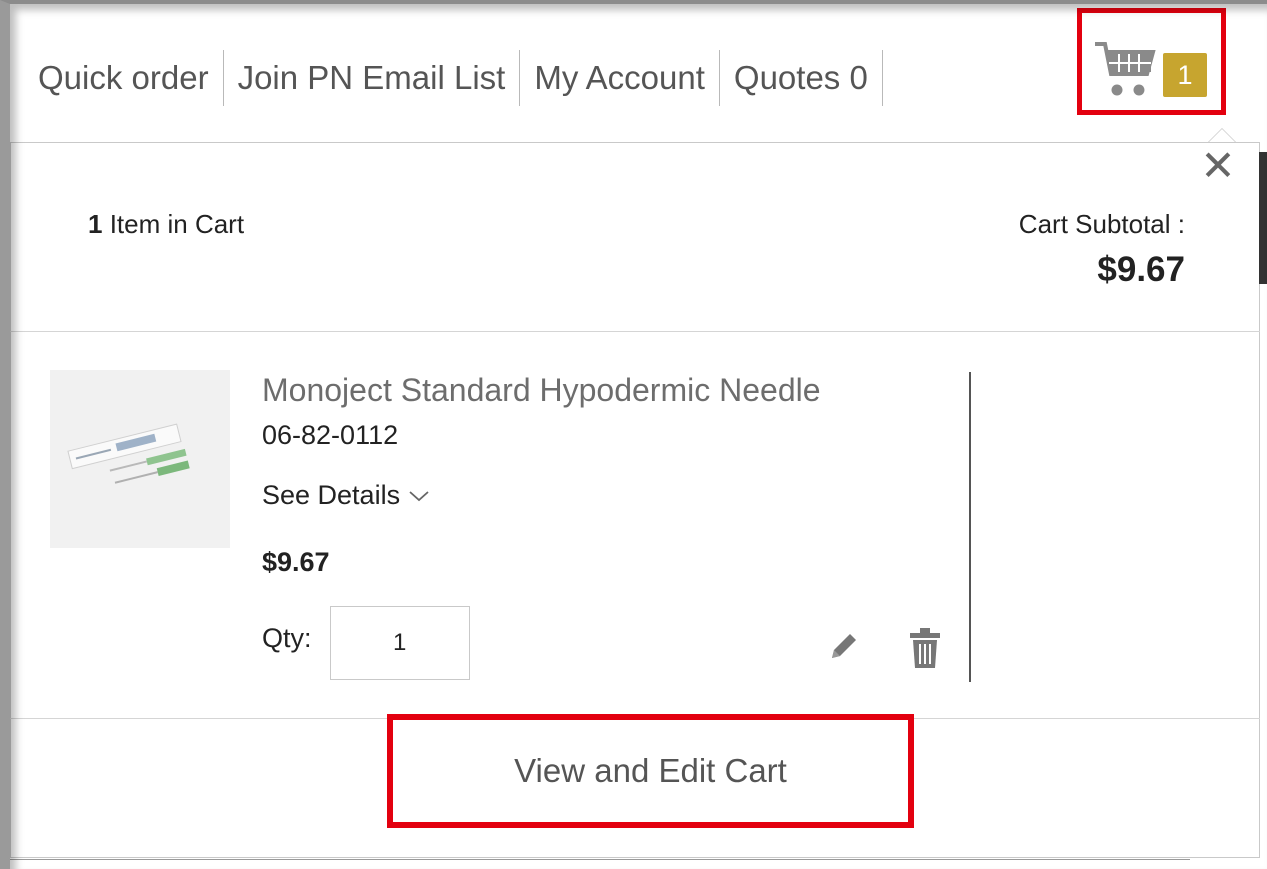 The width and height of the screenshot is (1267, 869). I want to click on product-price: $9.67, so click(296, 562).